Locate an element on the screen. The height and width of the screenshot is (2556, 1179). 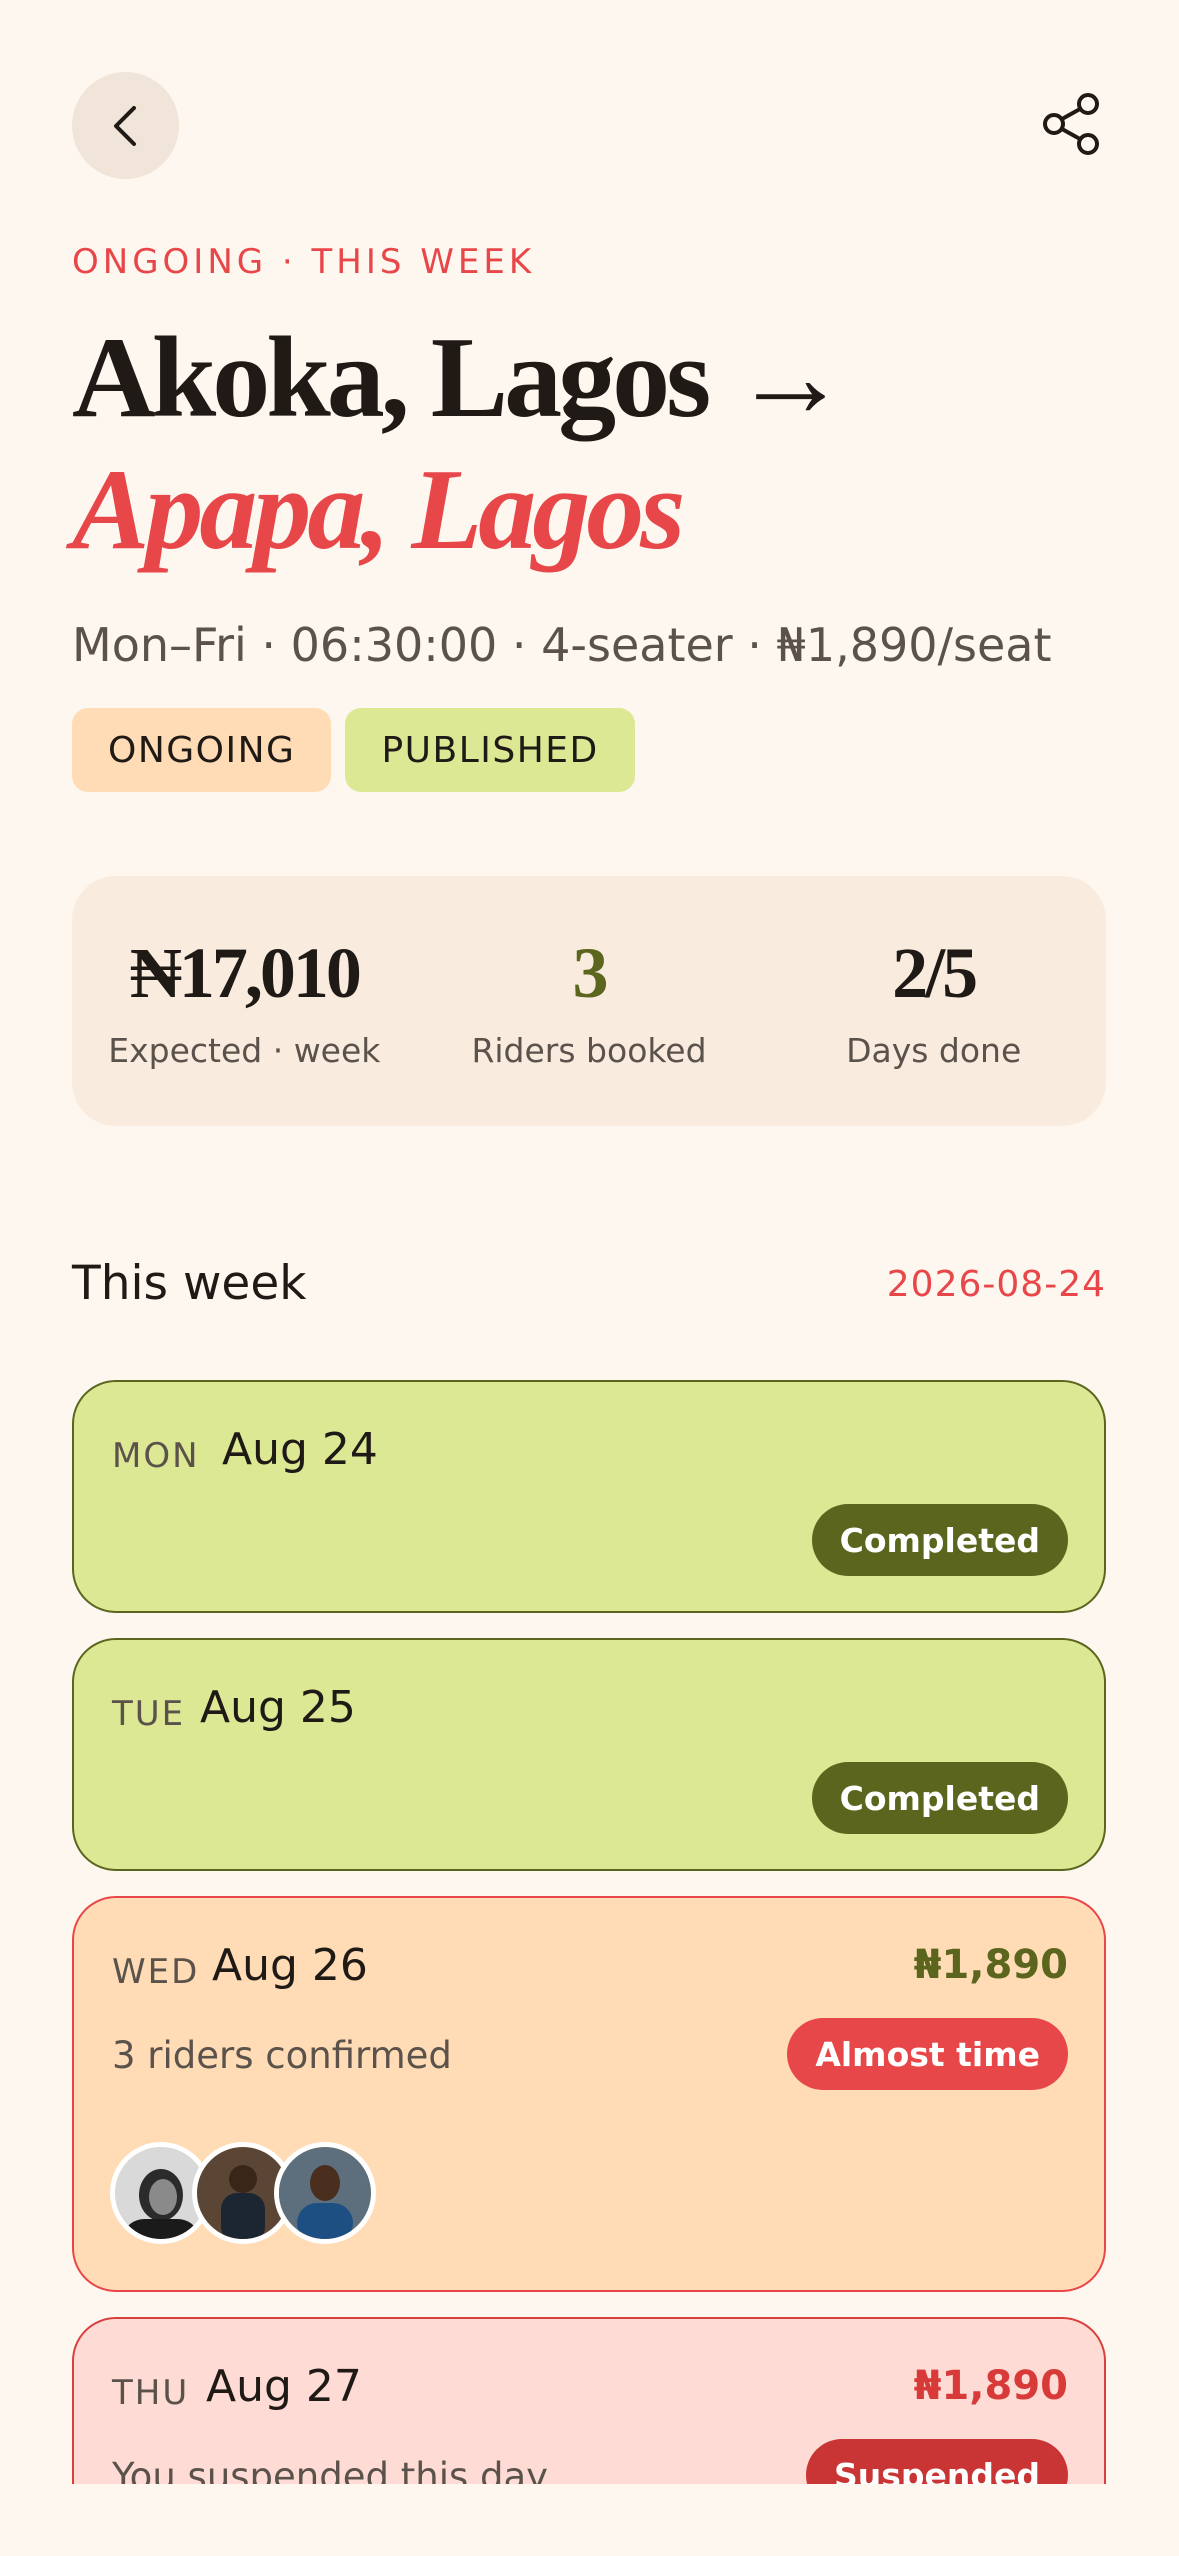
stat-days-value: 2/5 is located at coordinates (935, 972).